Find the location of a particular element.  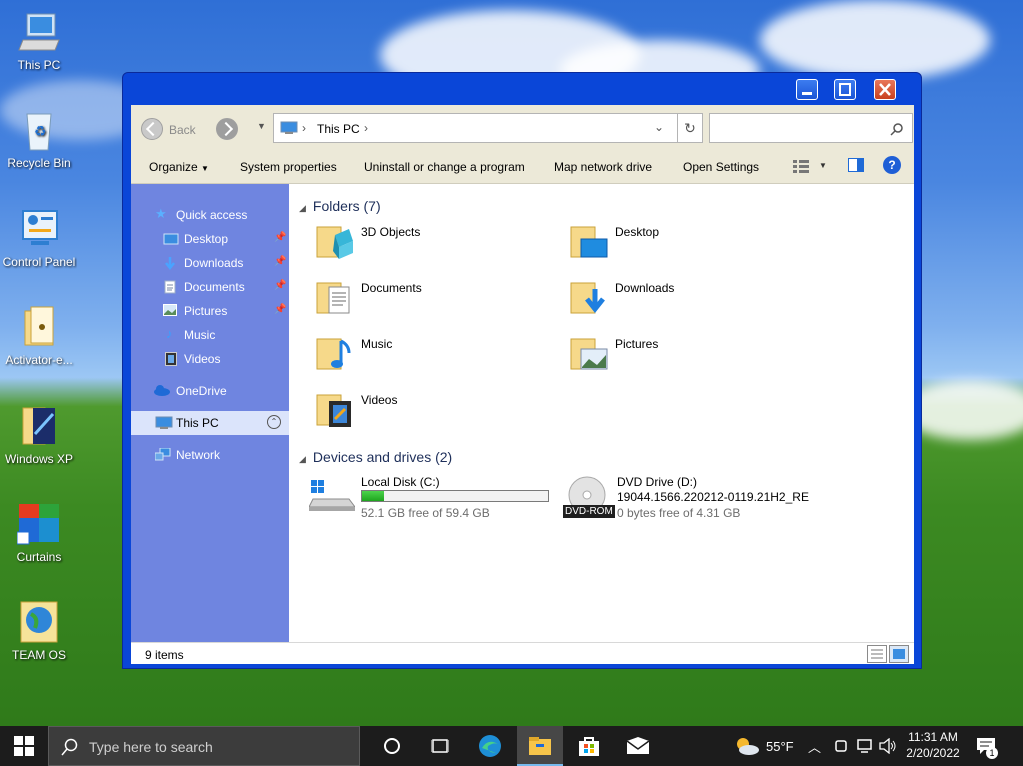

minimize-button is located at coordinates (807, 89).